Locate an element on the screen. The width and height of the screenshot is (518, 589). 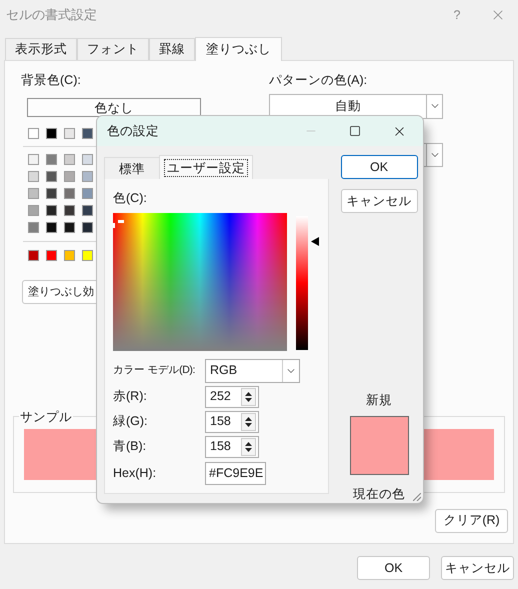
tab: 塗りつぶし is located at coordinates (238, 49).